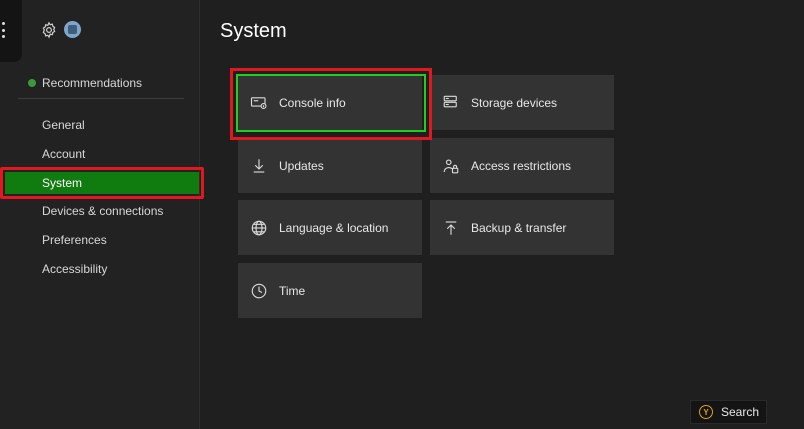 This screenshot has width=804, height=429. I want to click on storage-icon, so click(450, 101).